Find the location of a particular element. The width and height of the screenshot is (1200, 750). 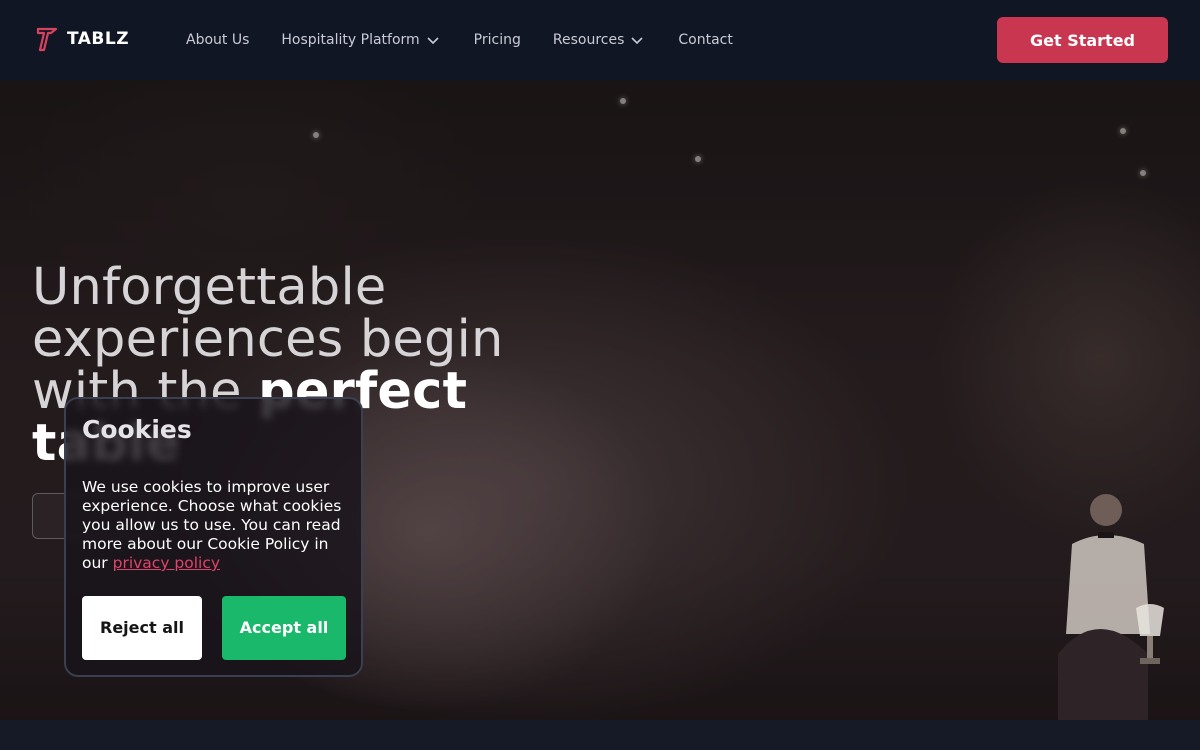

reject-all-button: Reject all is located at coordinates (142, 628).